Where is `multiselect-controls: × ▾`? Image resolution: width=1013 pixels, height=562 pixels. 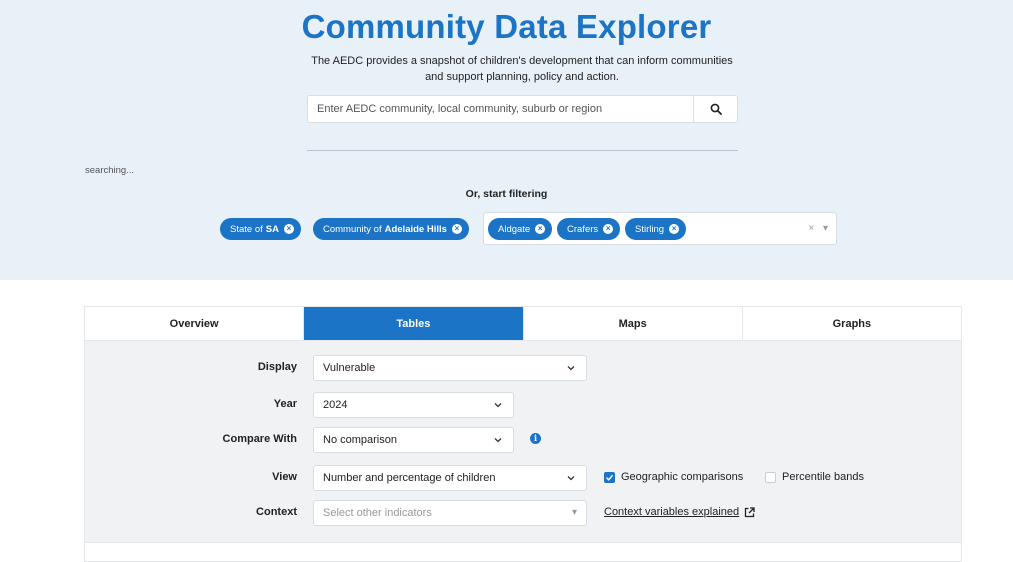 multiselect-controls: × ▾ is located at coordinates (818, 228).